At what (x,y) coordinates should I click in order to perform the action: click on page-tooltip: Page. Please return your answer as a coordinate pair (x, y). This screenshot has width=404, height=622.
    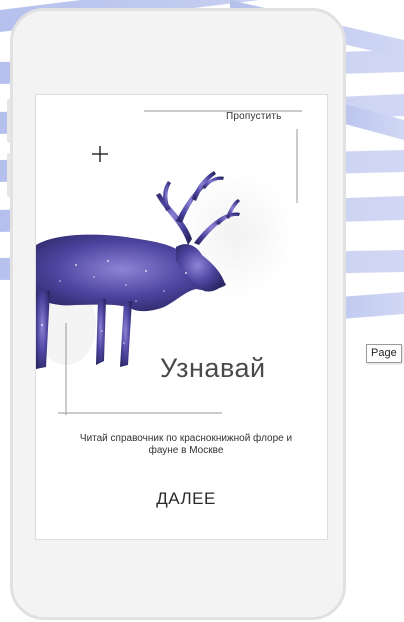
    Looking at the image, I should click on (384, 353).